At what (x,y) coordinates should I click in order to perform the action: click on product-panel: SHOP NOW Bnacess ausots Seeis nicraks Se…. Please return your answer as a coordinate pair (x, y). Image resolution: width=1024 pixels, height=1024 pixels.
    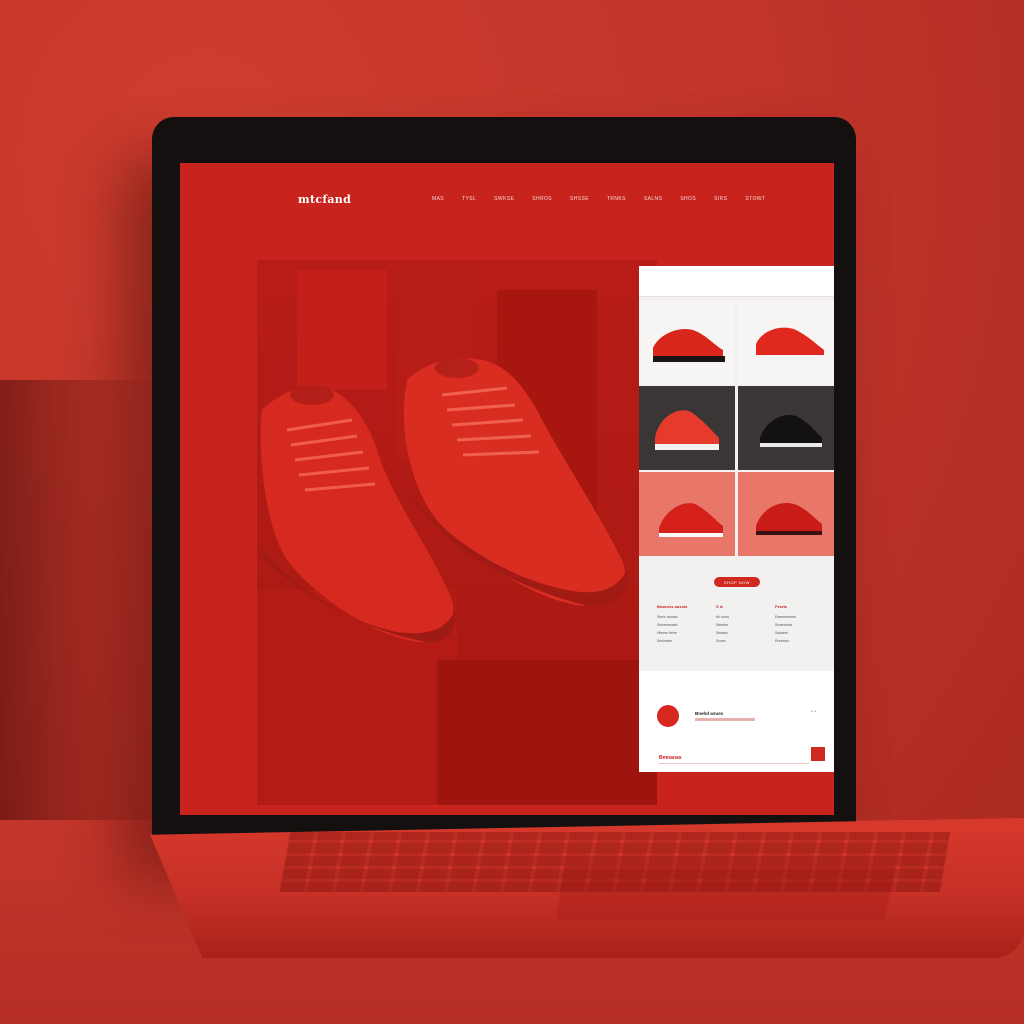
    Looking at the image, I should click on (736, 519).